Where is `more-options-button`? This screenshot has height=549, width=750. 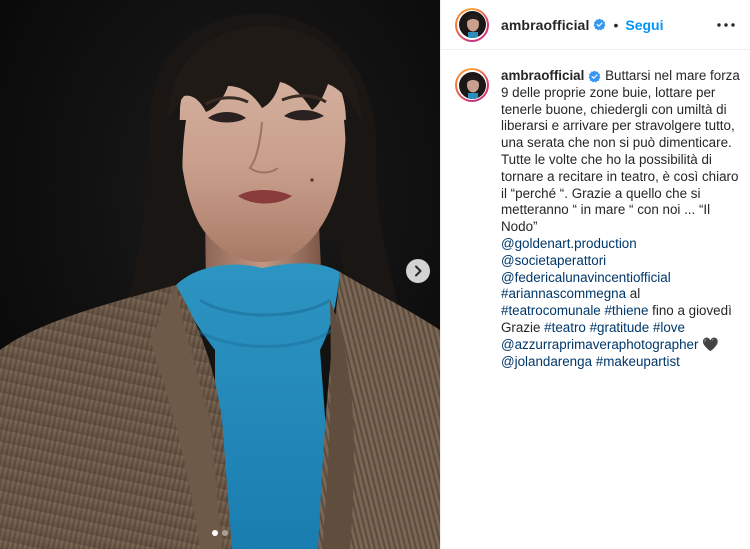 more-options-button is located at coordinates (726, 25).